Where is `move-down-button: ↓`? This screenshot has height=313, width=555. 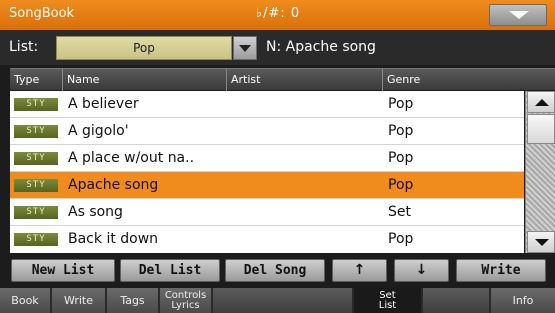 move-down-button: ↓ is located at coordinates (421, 270).